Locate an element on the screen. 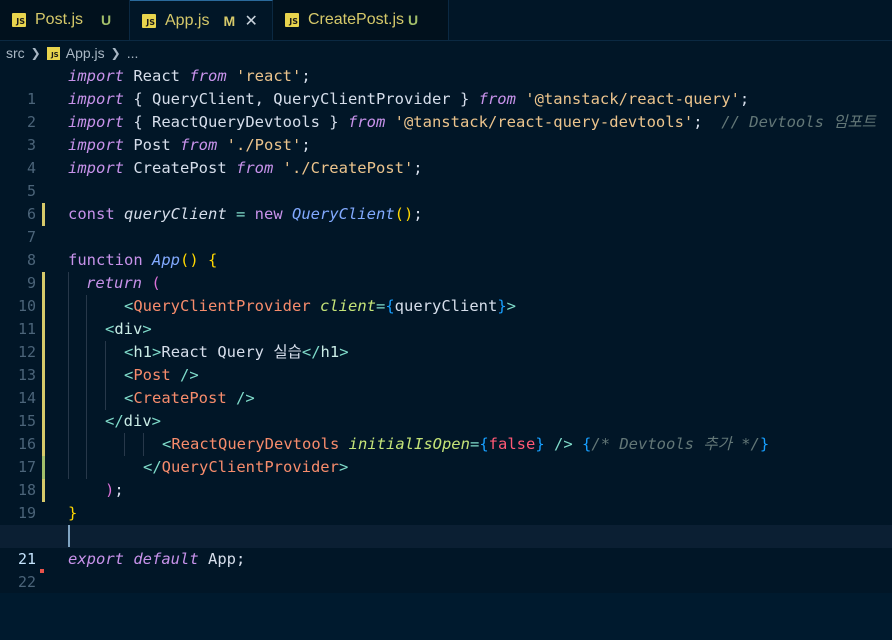  tab-app-js: JS App.js M ✕ is located at coordinates (201, 20).